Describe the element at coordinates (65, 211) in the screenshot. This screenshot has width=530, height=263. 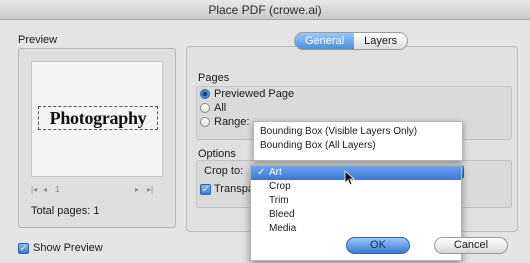
I see `total-pages-label: Total pages: 1` at that location.